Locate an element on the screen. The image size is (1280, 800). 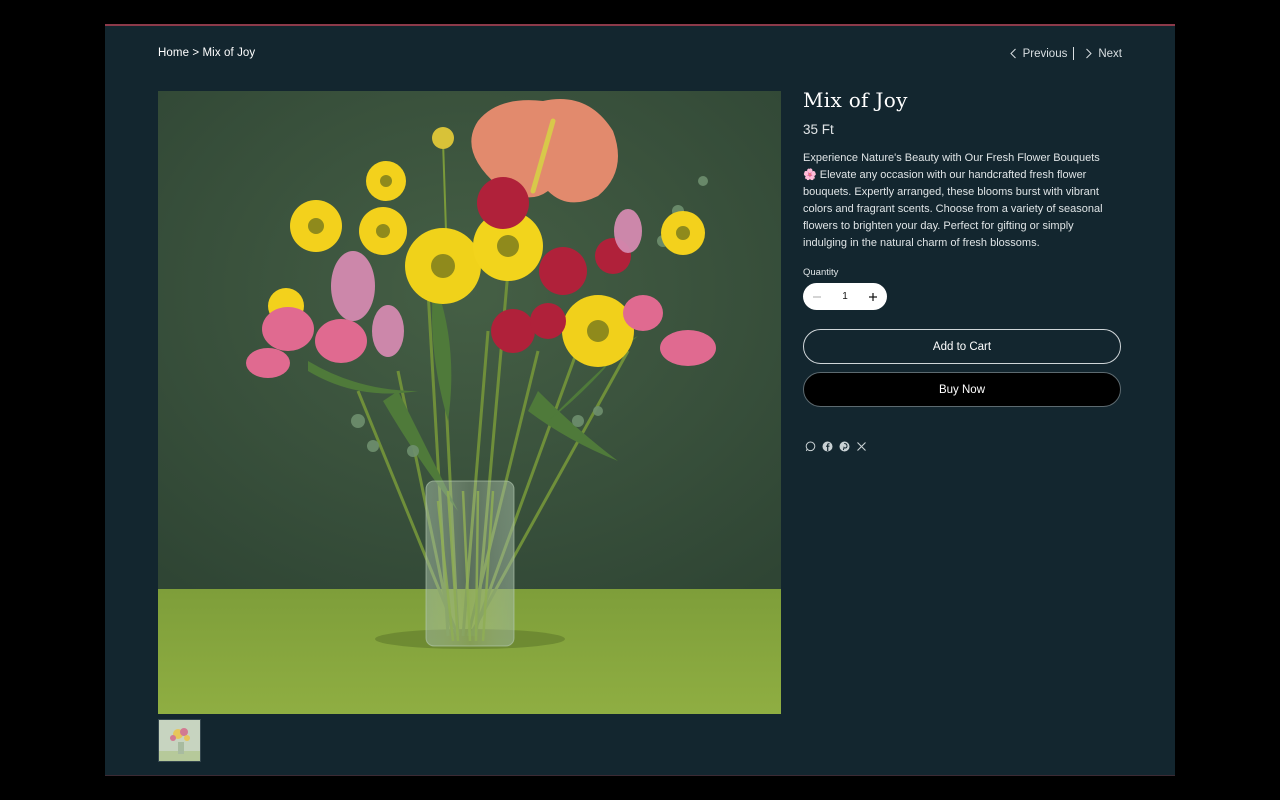
pager-divider is located at coordinates (1074, 53).